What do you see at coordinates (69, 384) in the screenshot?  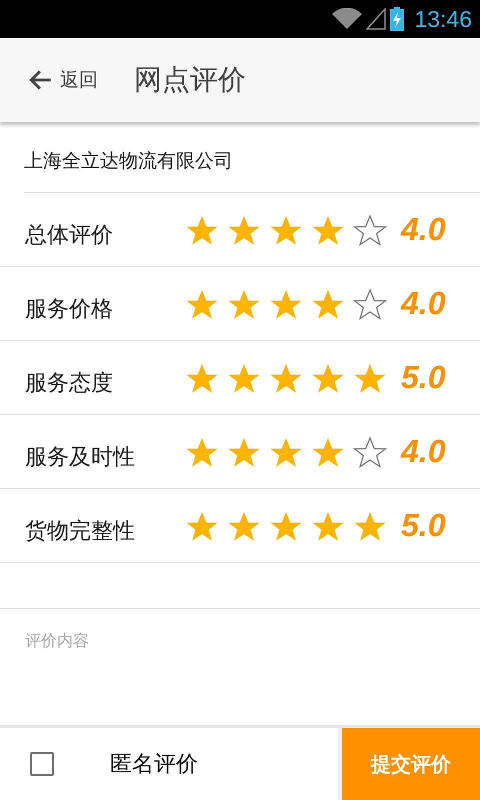 I see `rating-label: 服务态度` at bounding box center [69, 384].